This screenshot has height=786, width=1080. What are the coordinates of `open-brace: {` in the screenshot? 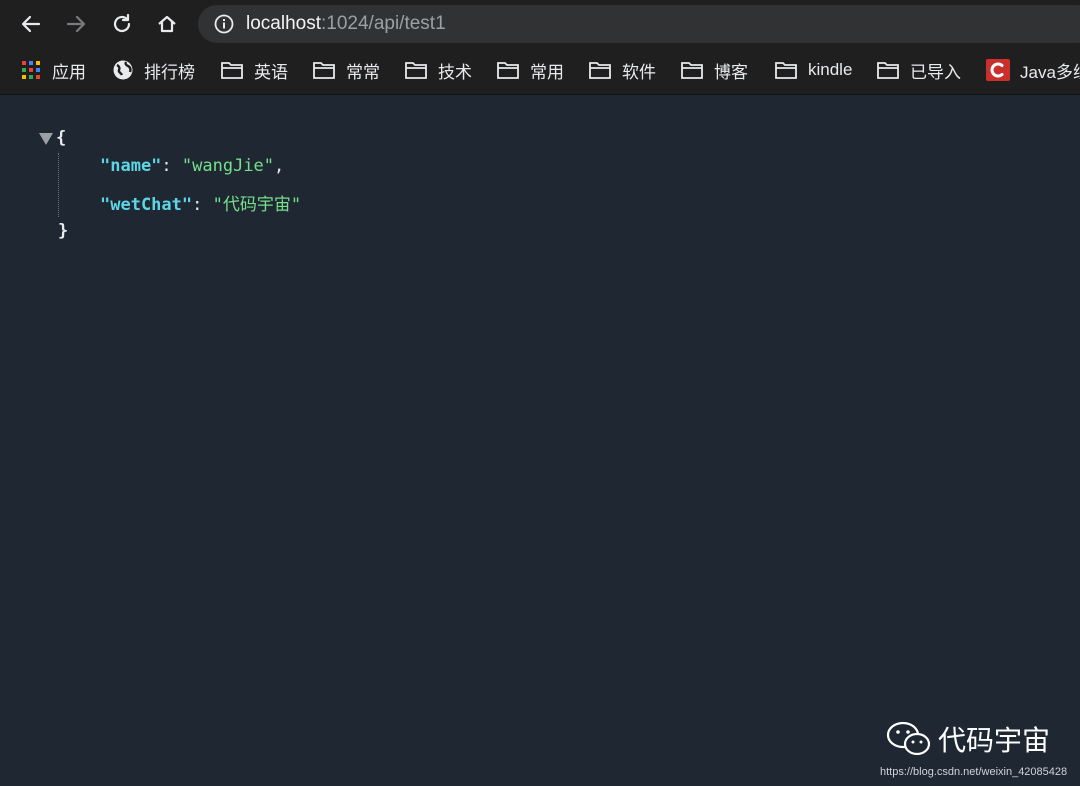 It's located at (61, 138).